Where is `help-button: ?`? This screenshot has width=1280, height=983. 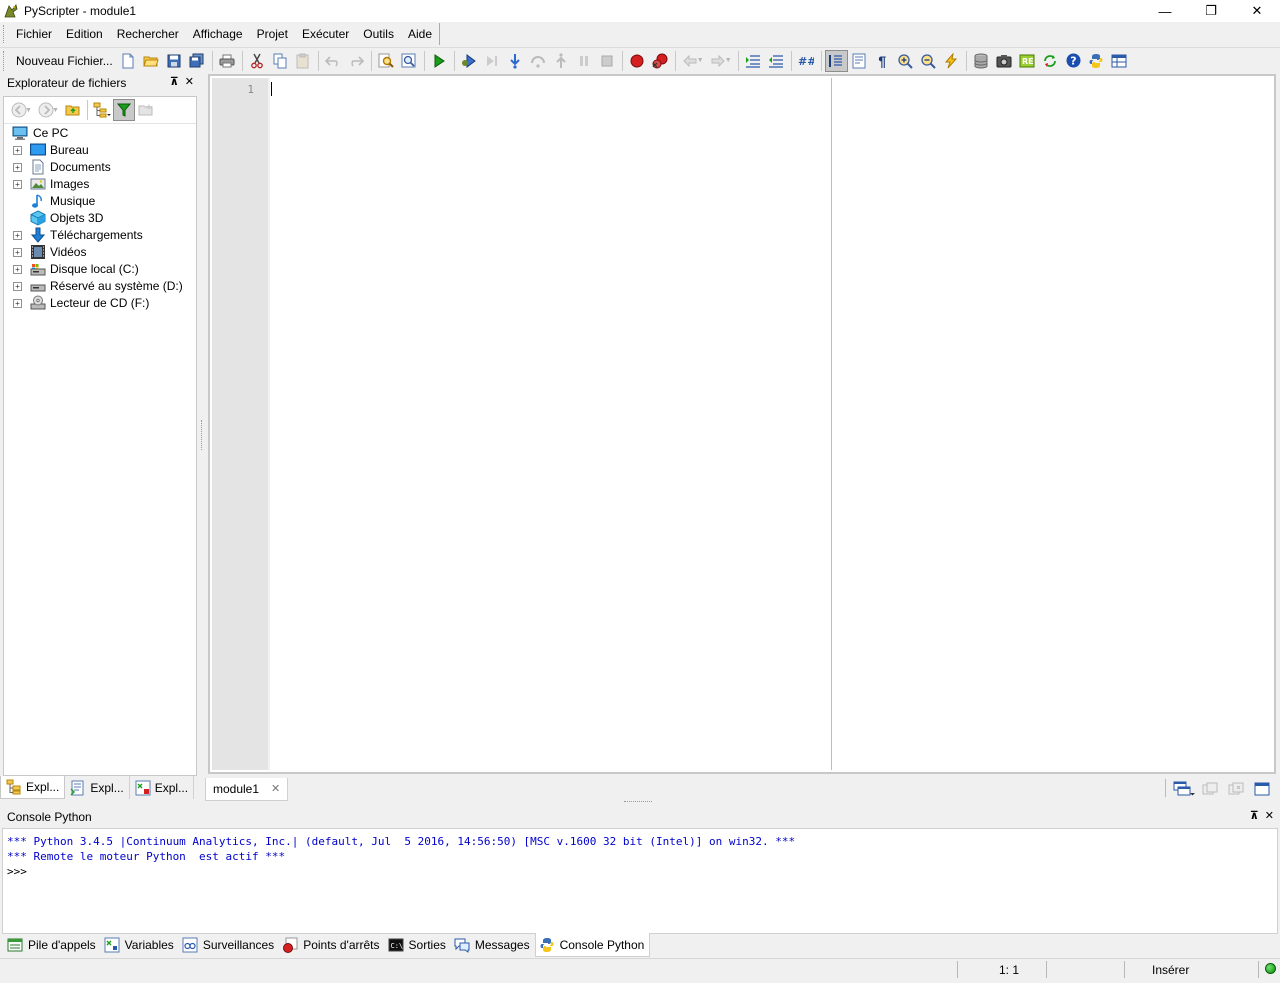 help-button: ? is located at coordinates (1073, 61).